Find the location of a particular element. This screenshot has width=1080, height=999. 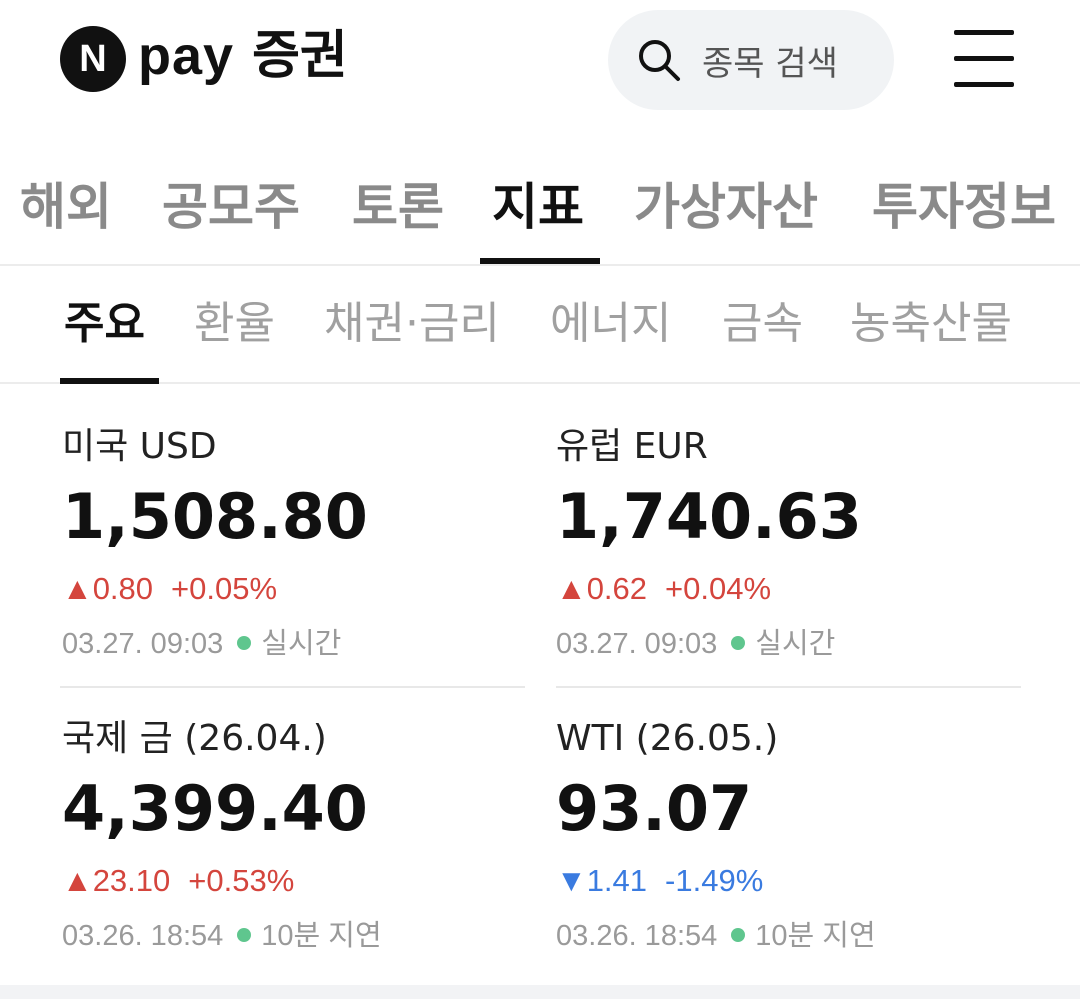

logo-securities-text: 증권 is located at coordinates (300, 56).